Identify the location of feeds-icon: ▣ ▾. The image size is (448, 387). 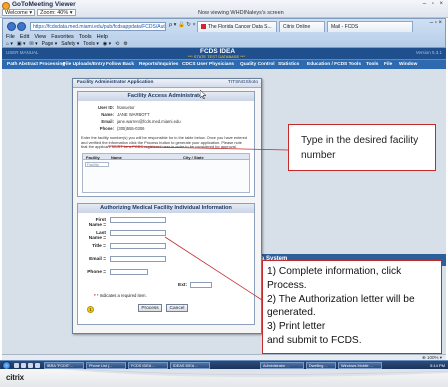
(21, 44).